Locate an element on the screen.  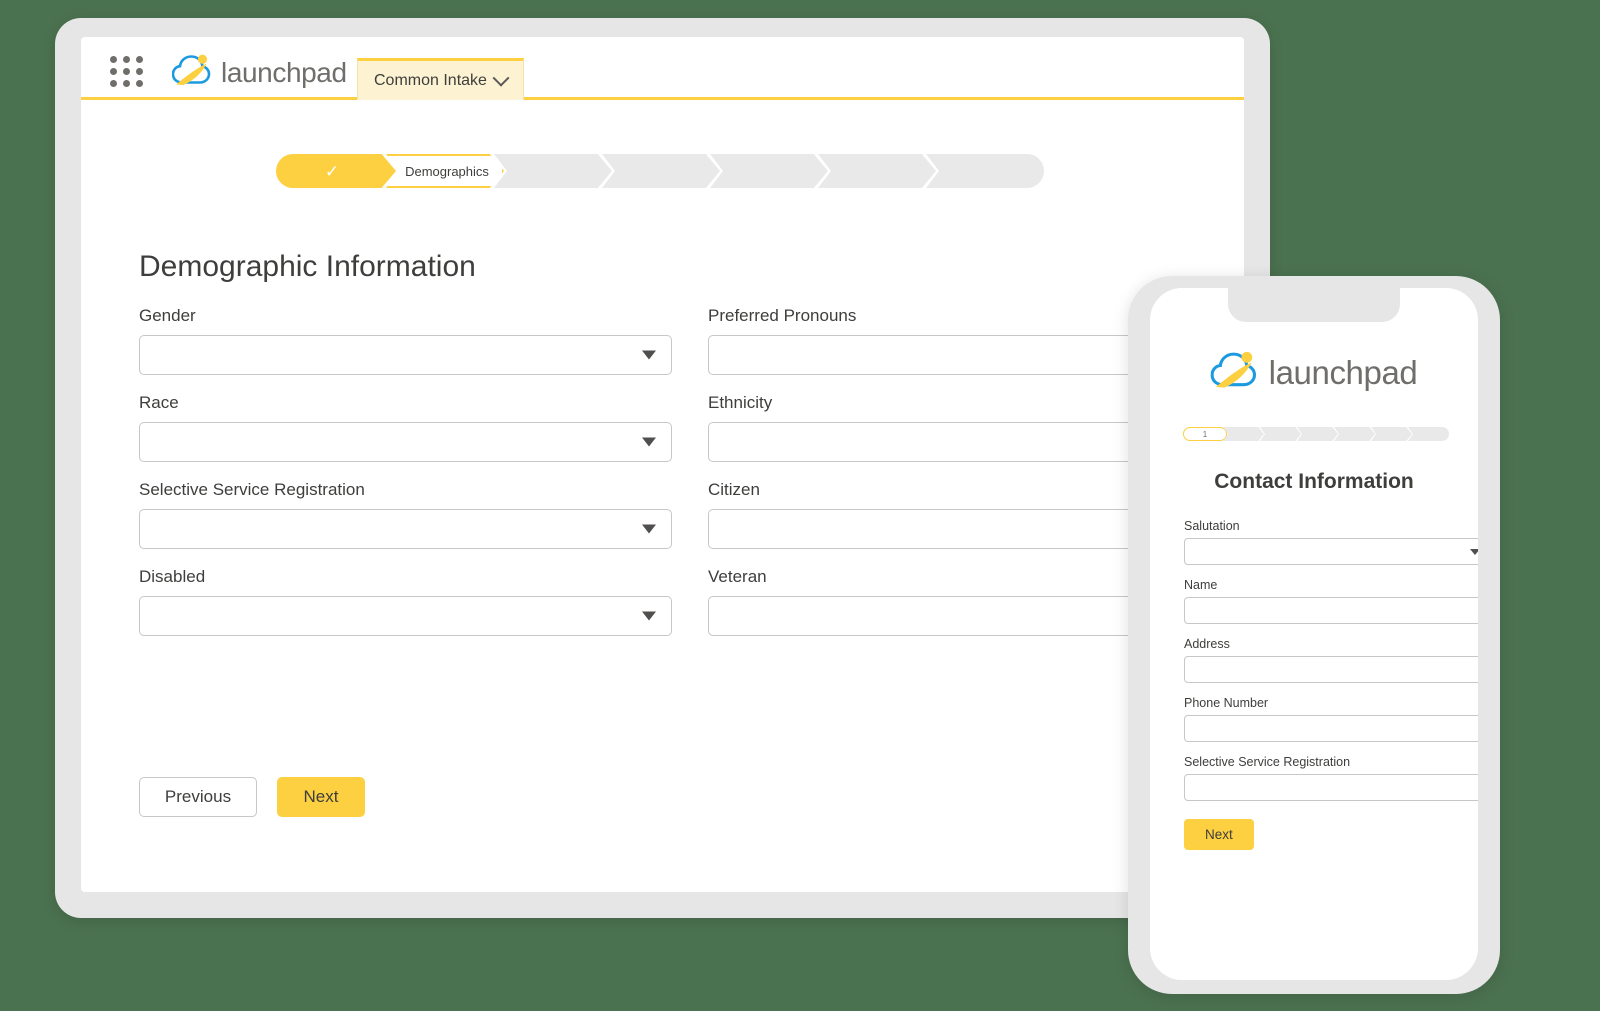
progress-step-demographics: Demographics is located at coordinates (445, 171).